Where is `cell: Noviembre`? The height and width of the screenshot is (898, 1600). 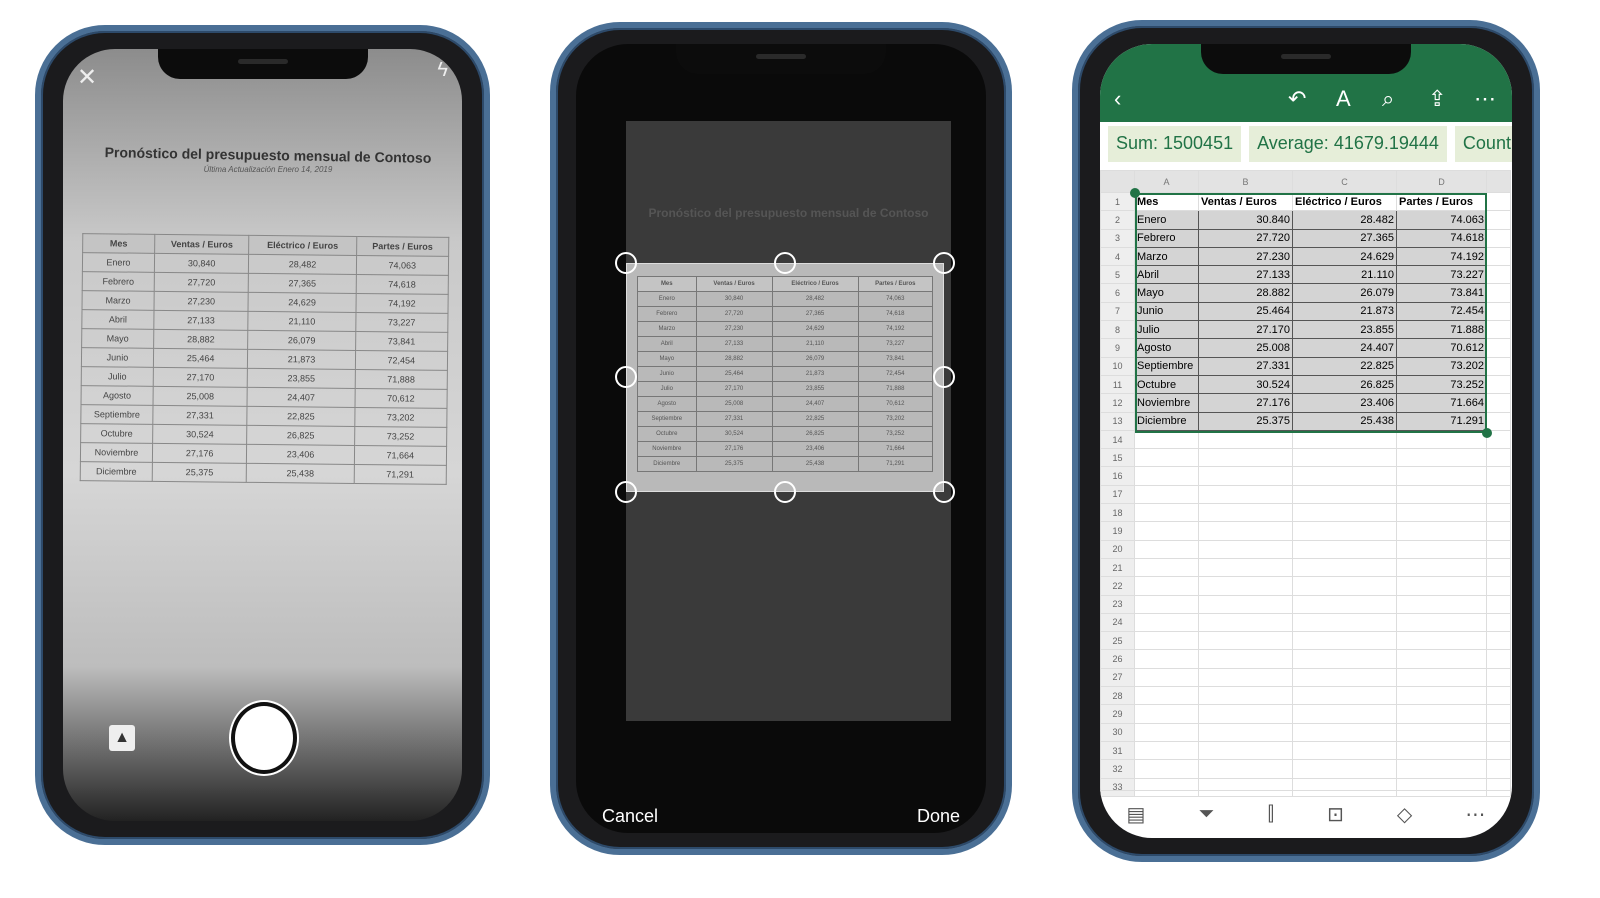 cell: Noviembre is located at coordinates (1166, 403).